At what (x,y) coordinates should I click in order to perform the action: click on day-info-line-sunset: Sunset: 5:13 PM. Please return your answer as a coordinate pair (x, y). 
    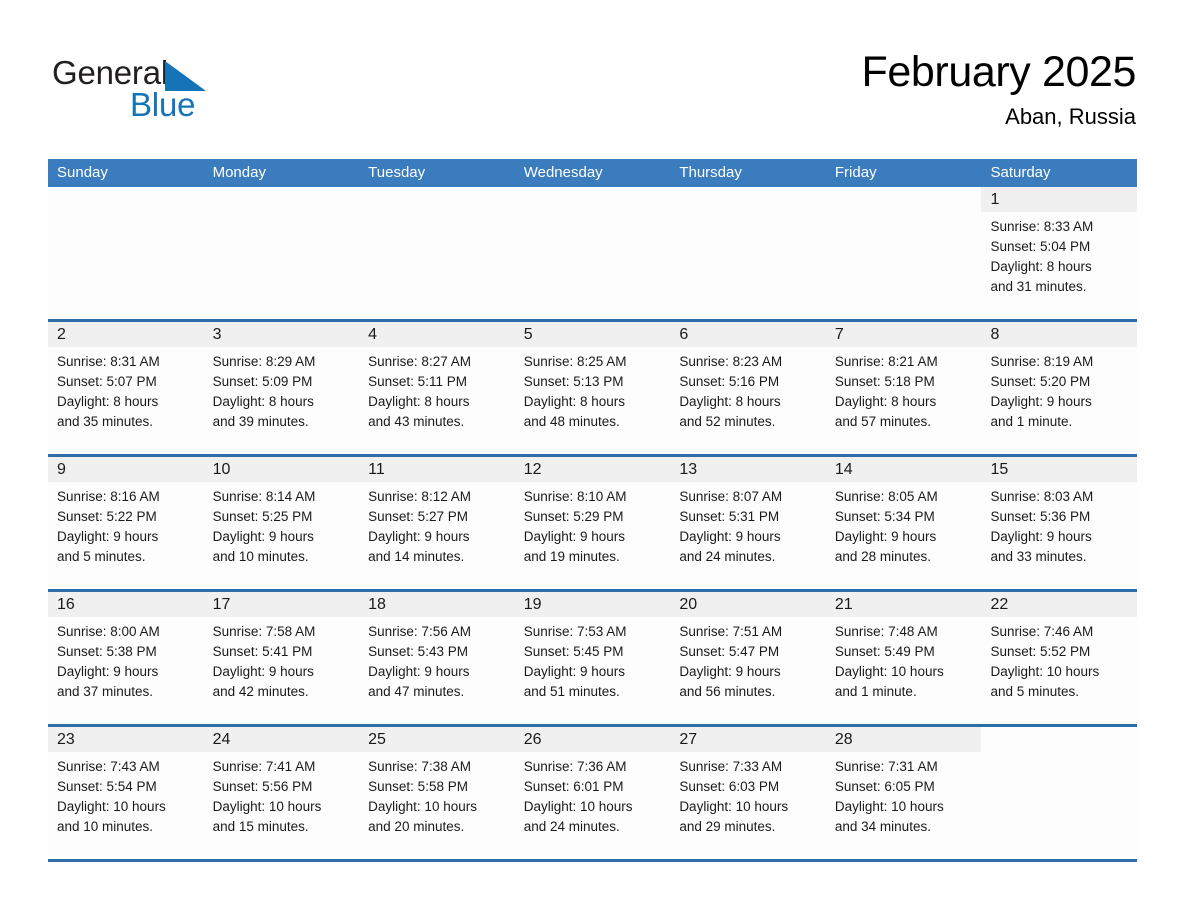
    Looking at the image, I should click on (573, 381).